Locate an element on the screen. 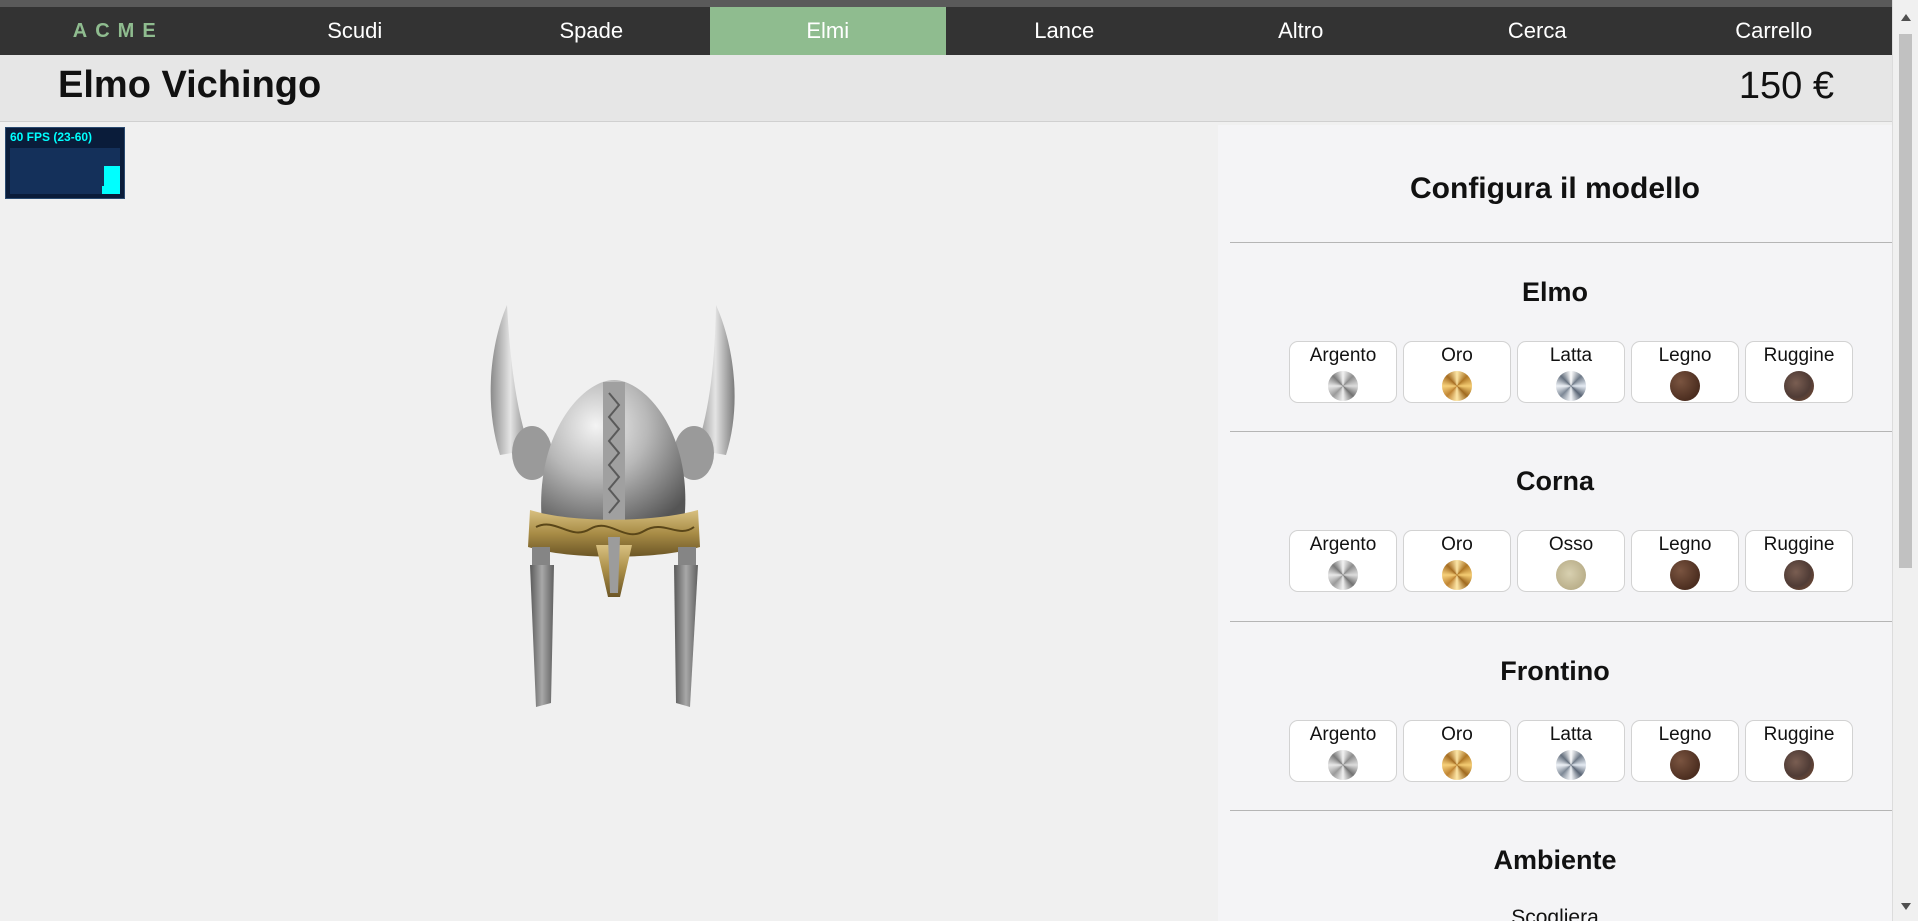  nav-item-carrello: Carrello is located at coordinates (1774, 31).